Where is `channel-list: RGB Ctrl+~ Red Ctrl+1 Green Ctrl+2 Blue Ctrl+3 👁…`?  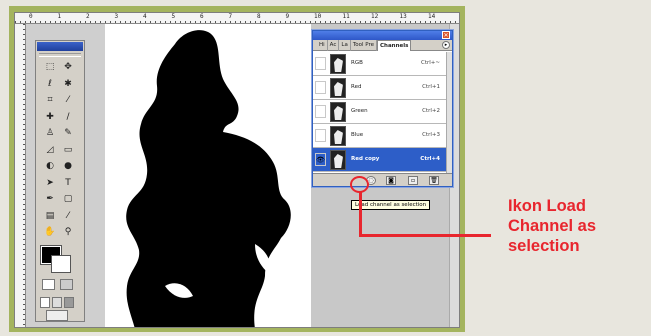
channel-list: RGB Ctrl+~ Red Ctrl+1 Green Ctrl+2 Blue Ctrl+3 👁… is located at coordinates (382, 112).